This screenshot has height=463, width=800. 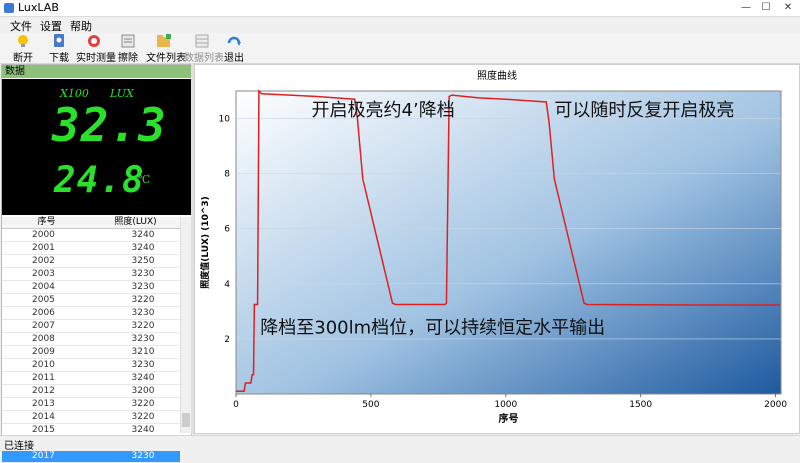 I want to click on realtime-measure-button: 实时测量, so click(x=96, y=49).